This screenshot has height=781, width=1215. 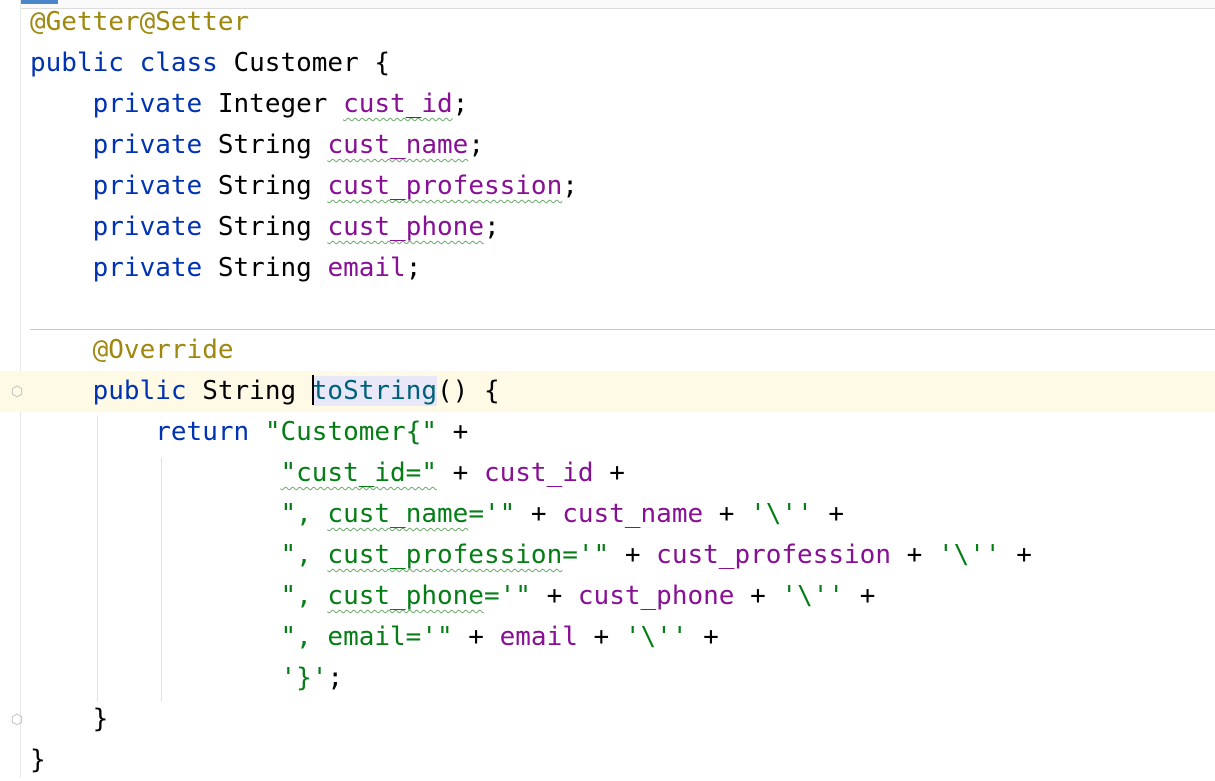 What do you see at coordinates (304, 186) in the screenshot?
I see `code-text: private String cust_profession;` at bounding box center [304, 186].